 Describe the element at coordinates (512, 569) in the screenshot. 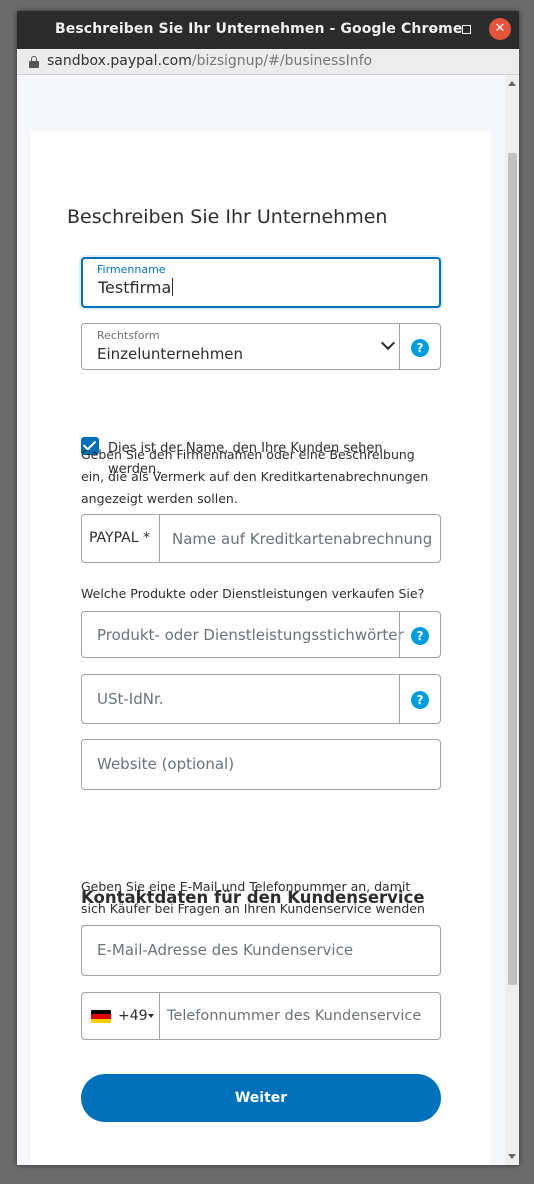

I see `scrollbar-thumb` at that location.